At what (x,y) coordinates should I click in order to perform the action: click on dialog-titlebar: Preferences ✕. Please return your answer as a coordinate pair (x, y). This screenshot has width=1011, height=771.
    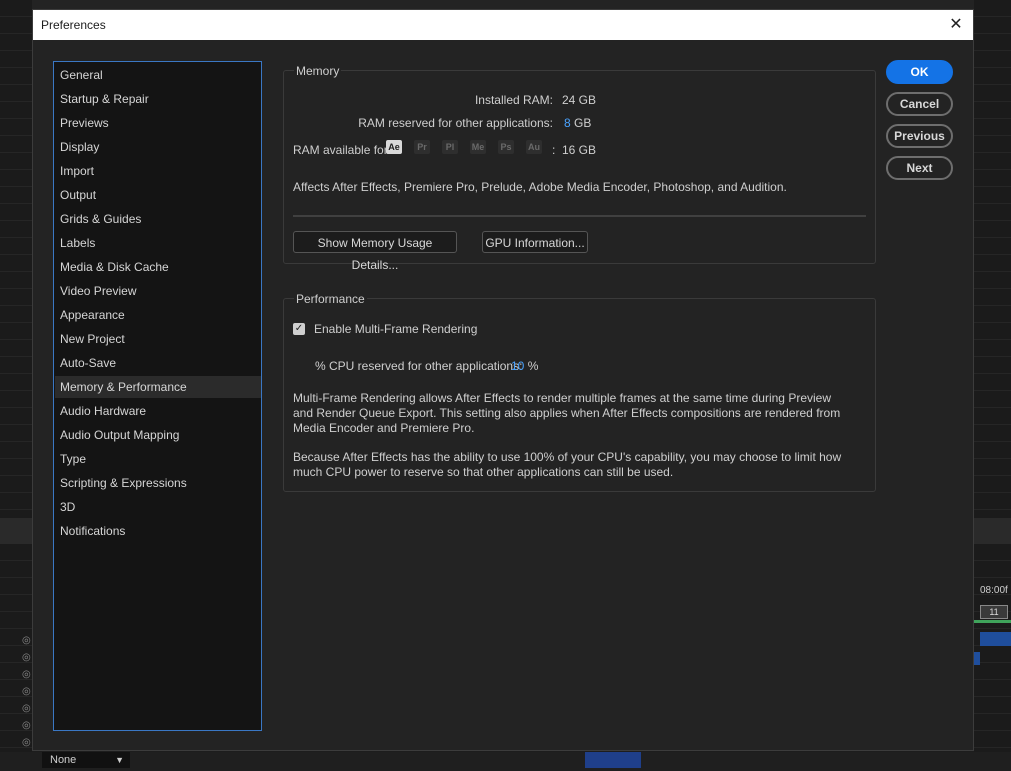
    Looking at the image, I should click on (503, 25).